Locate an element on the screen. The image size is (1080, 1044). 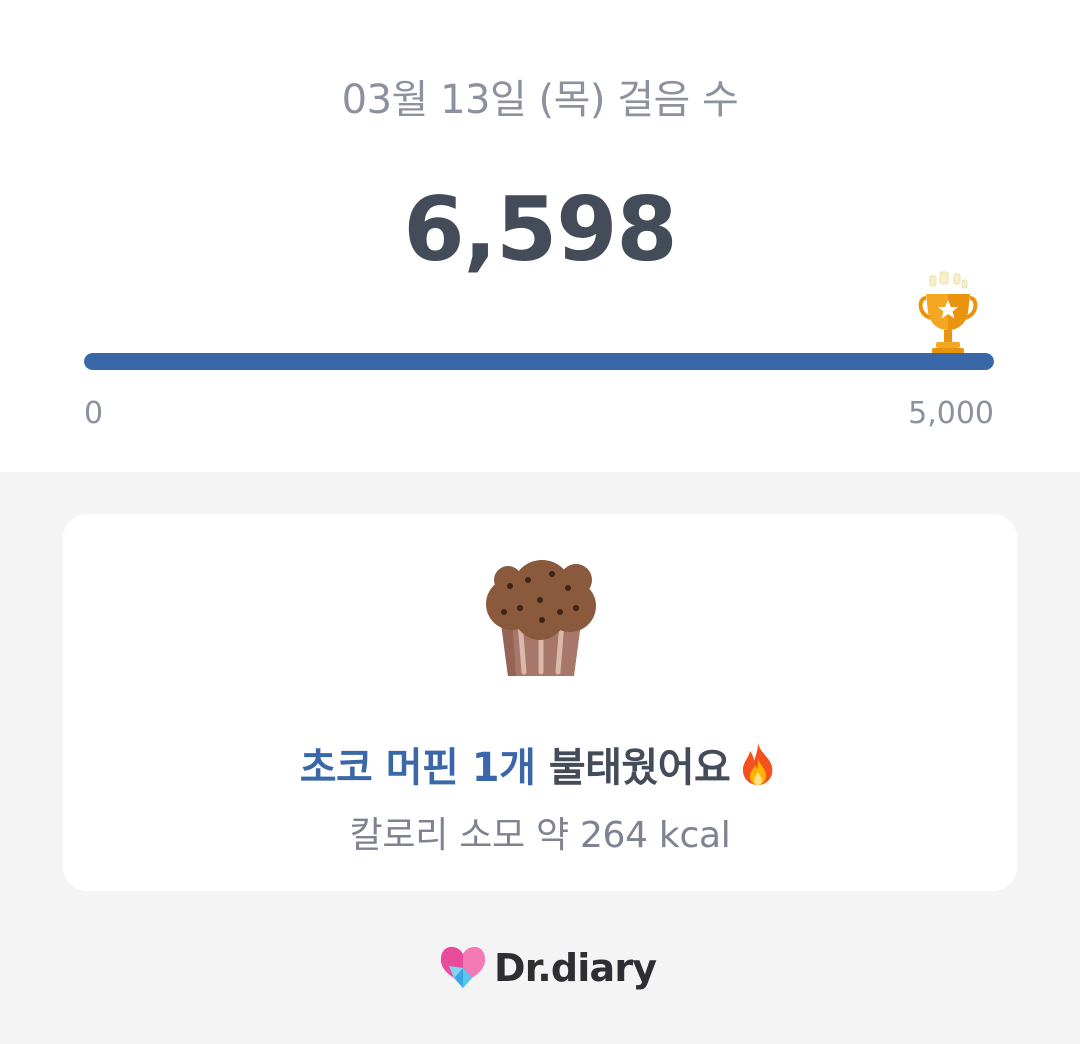
step-goal-progress-bar is located at coordinates (539, 361).